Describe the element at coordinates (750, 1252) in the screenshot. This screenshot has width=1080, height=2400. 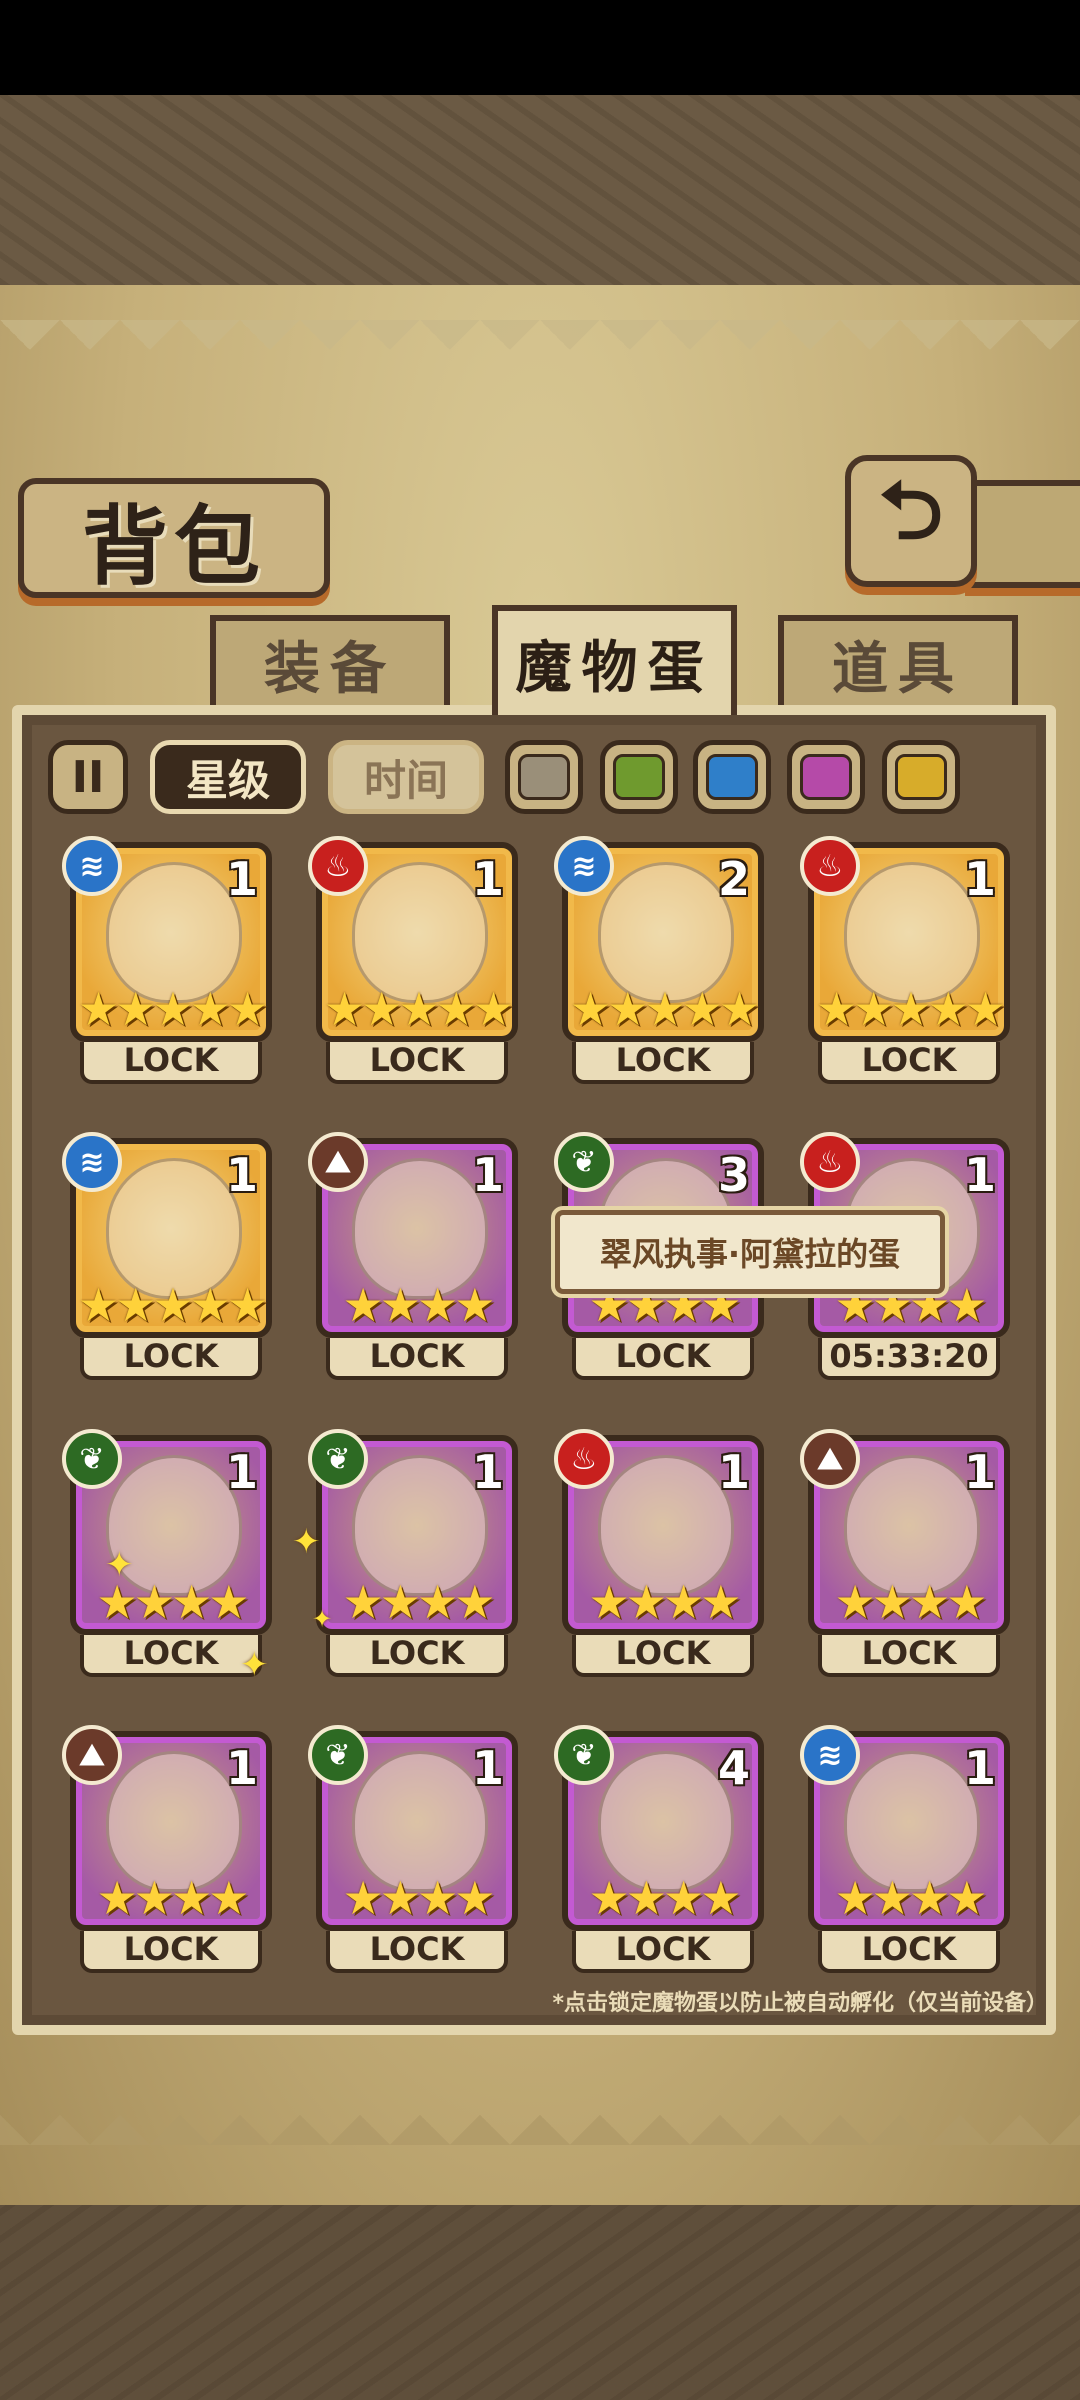
I see `egg-name-tooltip: 翠风执事·阿黛拉的蛋` at that location.